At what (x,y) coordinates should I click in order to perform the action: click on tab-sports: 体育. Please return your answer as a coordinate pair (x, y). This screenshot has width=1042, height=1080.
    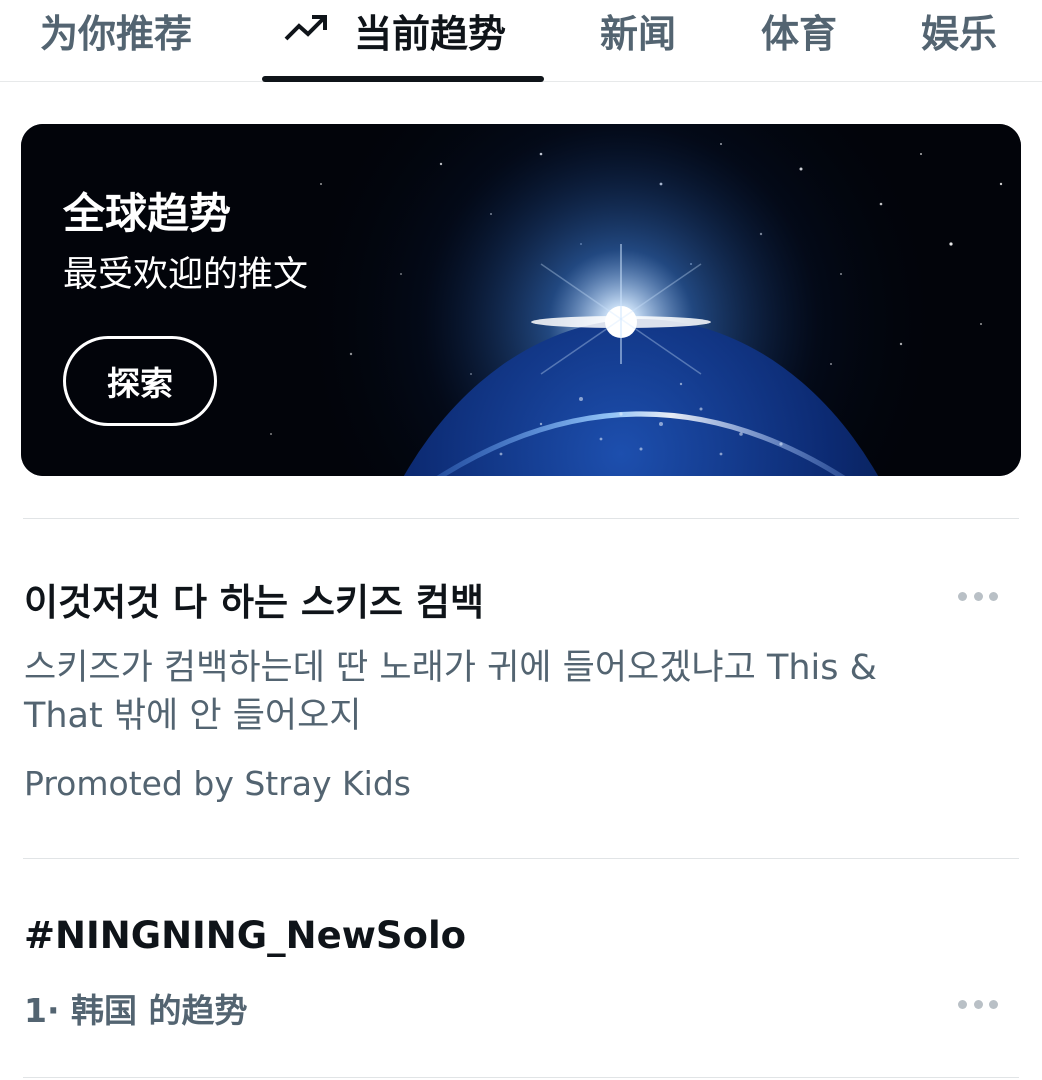
    Looking at the image, I should click on (799, 41).